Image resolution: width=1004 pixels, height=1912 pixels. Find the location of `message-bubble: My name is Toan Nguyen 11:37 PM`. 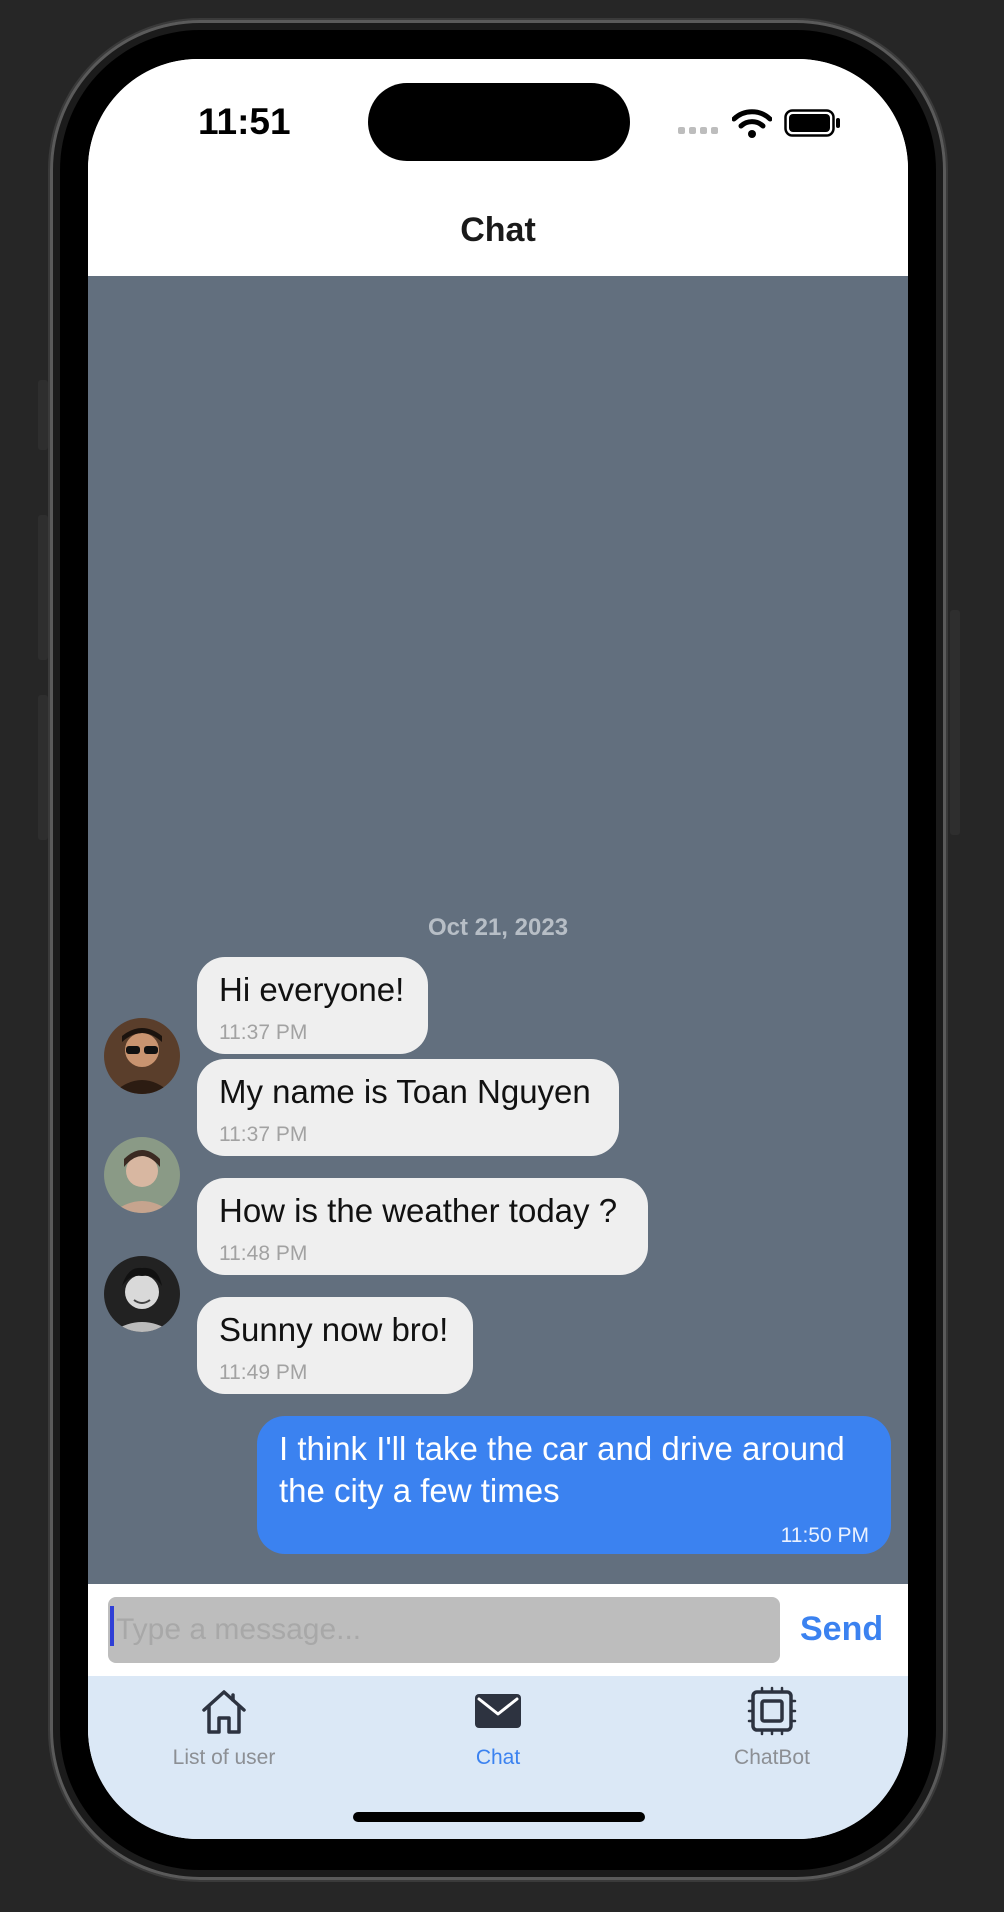

message-bubble: My name is Toan Nguyen 11:37 PM is located at coordinates (408, 1107).